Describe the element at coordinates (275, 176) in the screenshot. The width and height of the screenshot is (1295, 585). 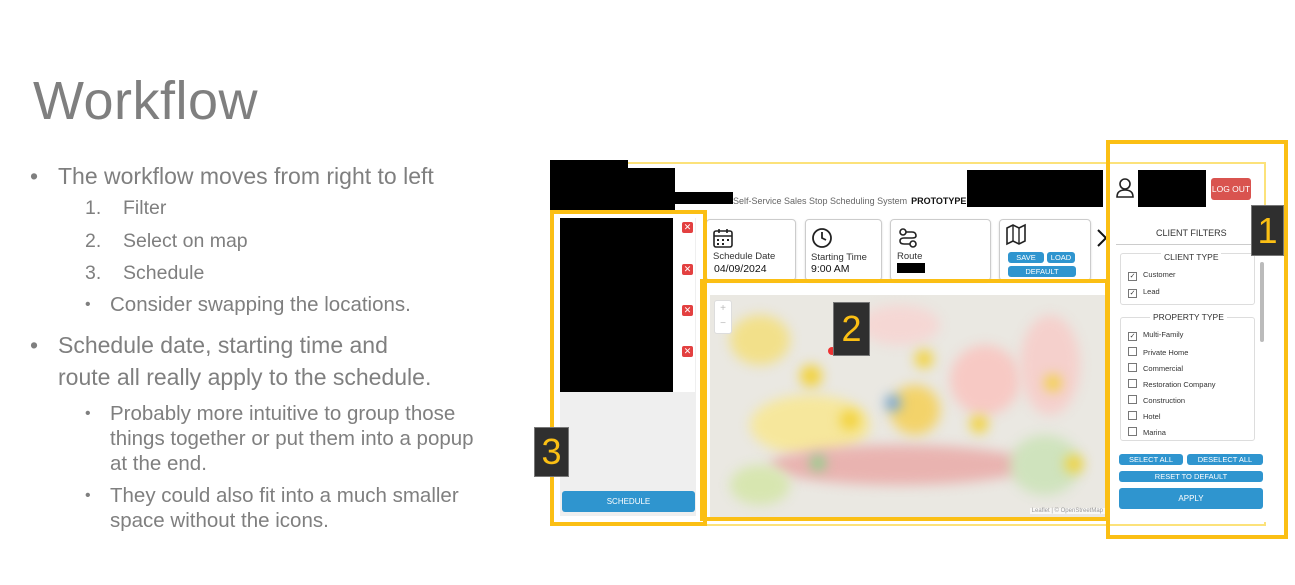
I see `bullet-workflow: The workflow moves from right to left` at that location.